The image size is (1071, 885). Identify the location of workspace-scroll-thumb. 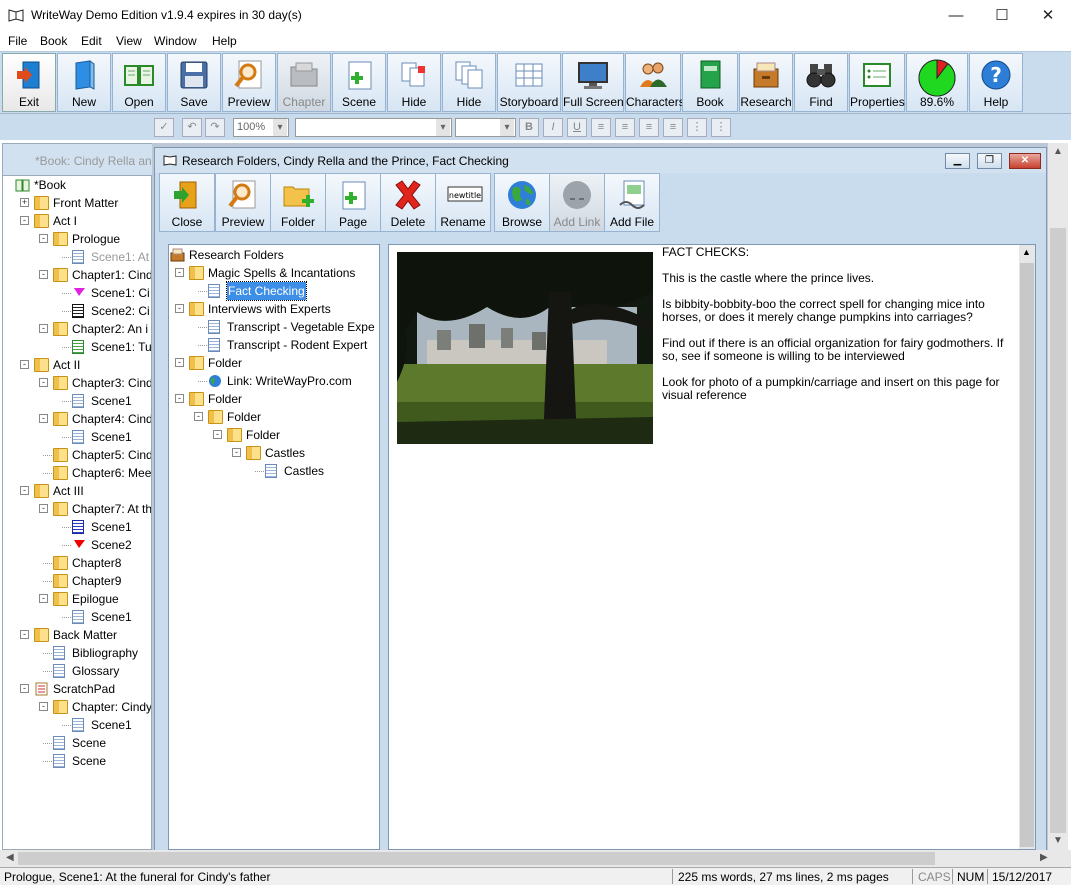
(1058, 530).